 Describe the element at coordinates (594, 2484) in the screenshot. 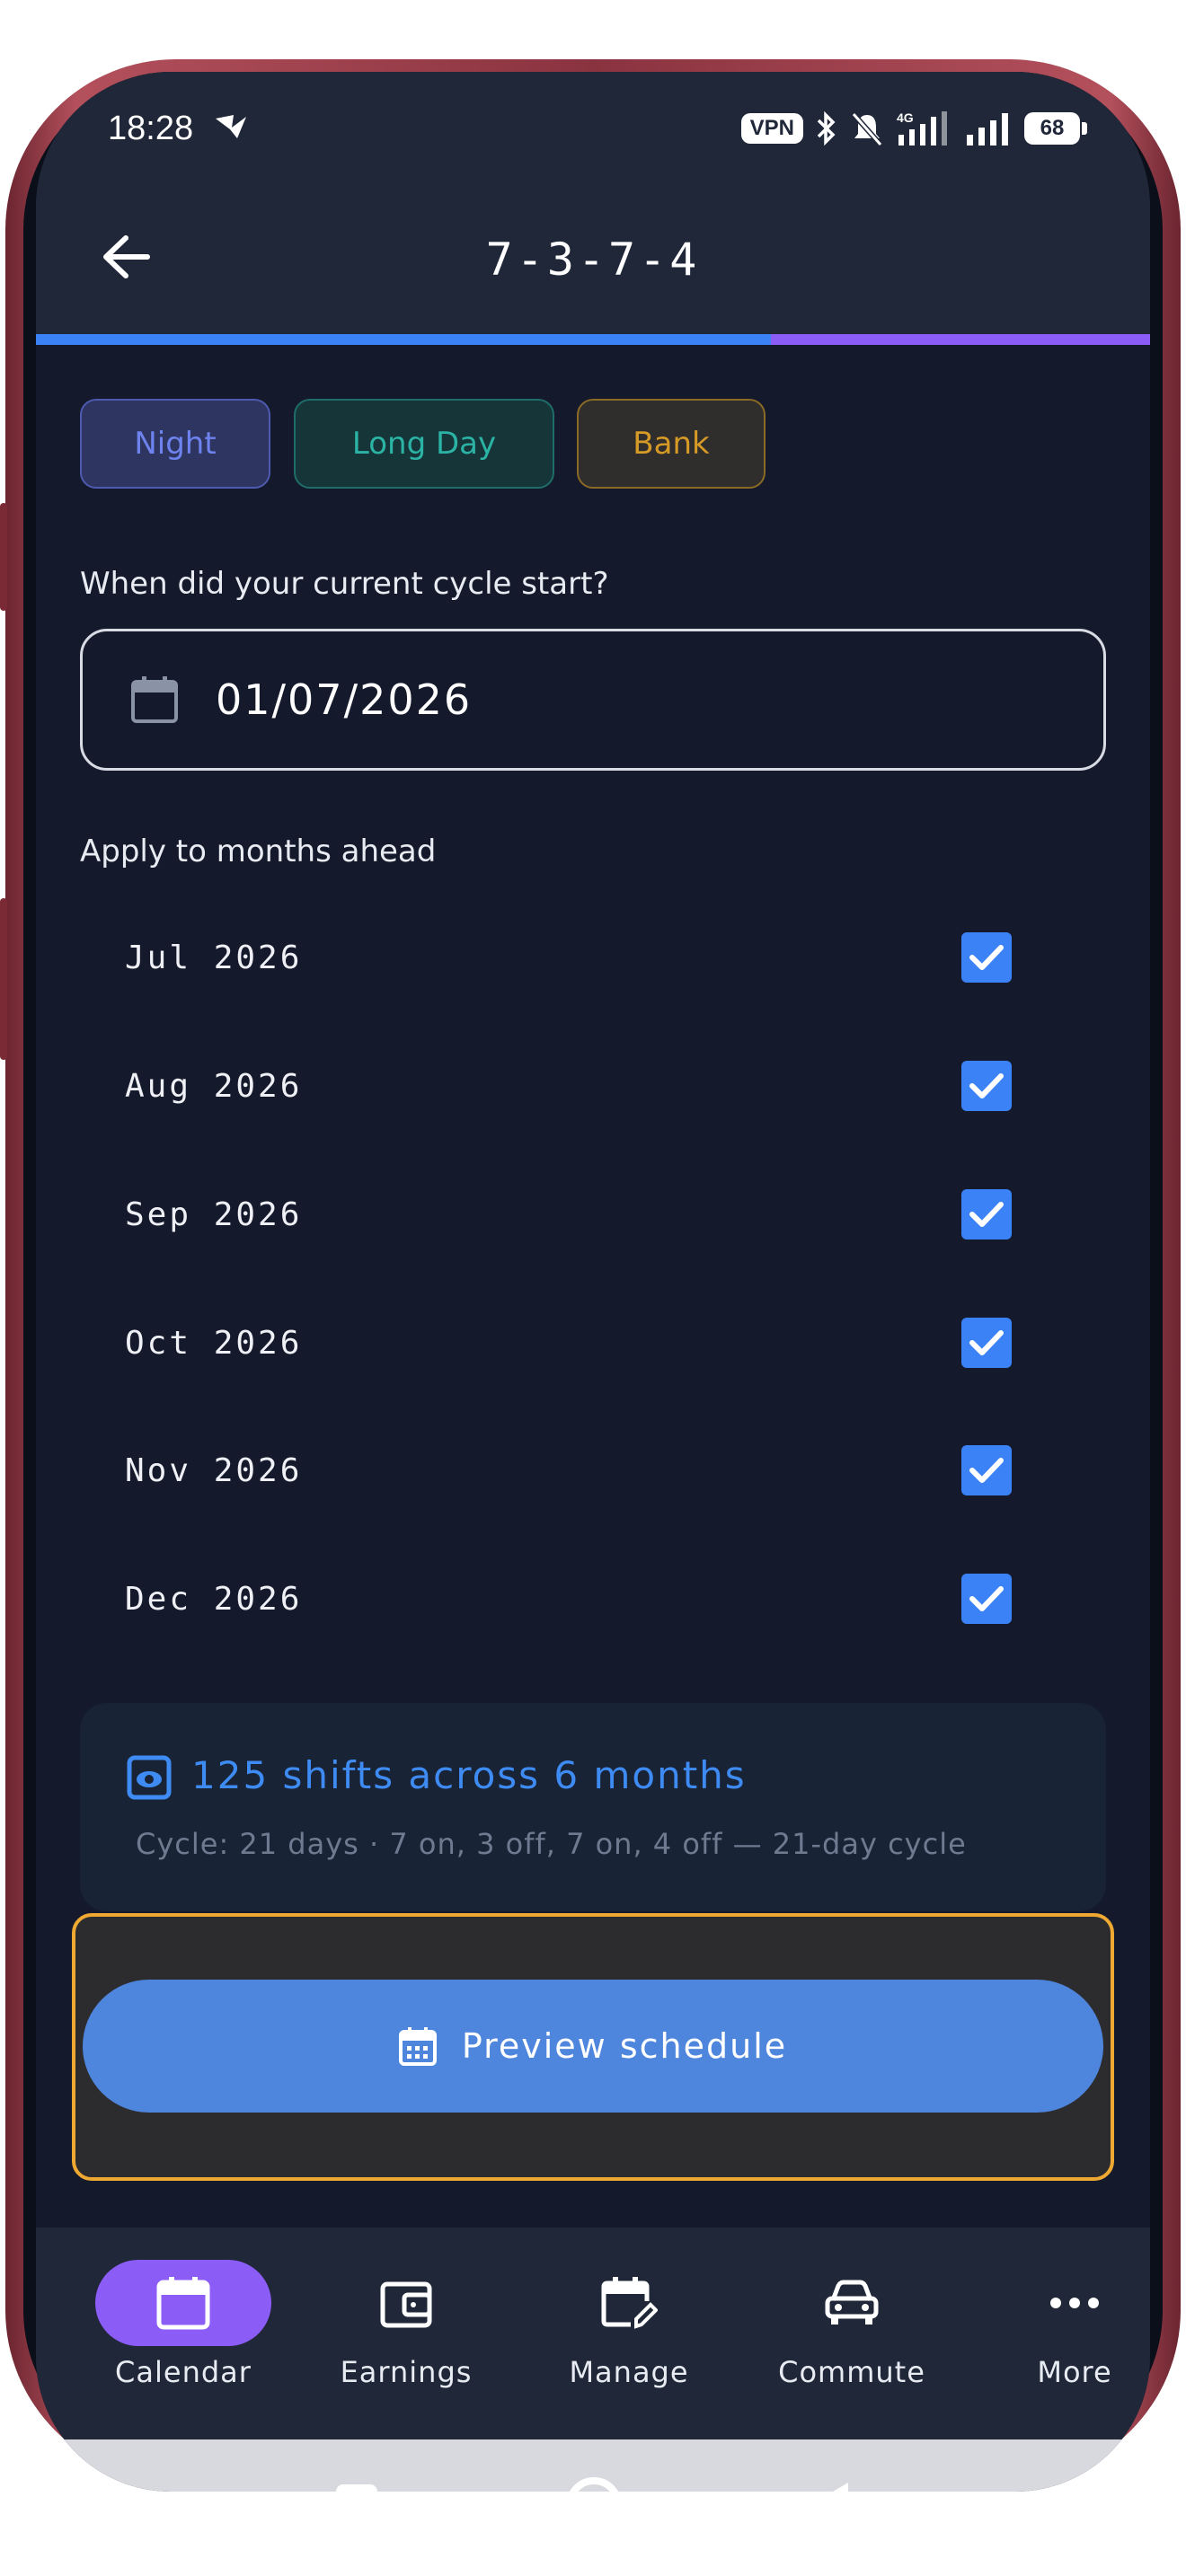

I see `home-button` at that location.